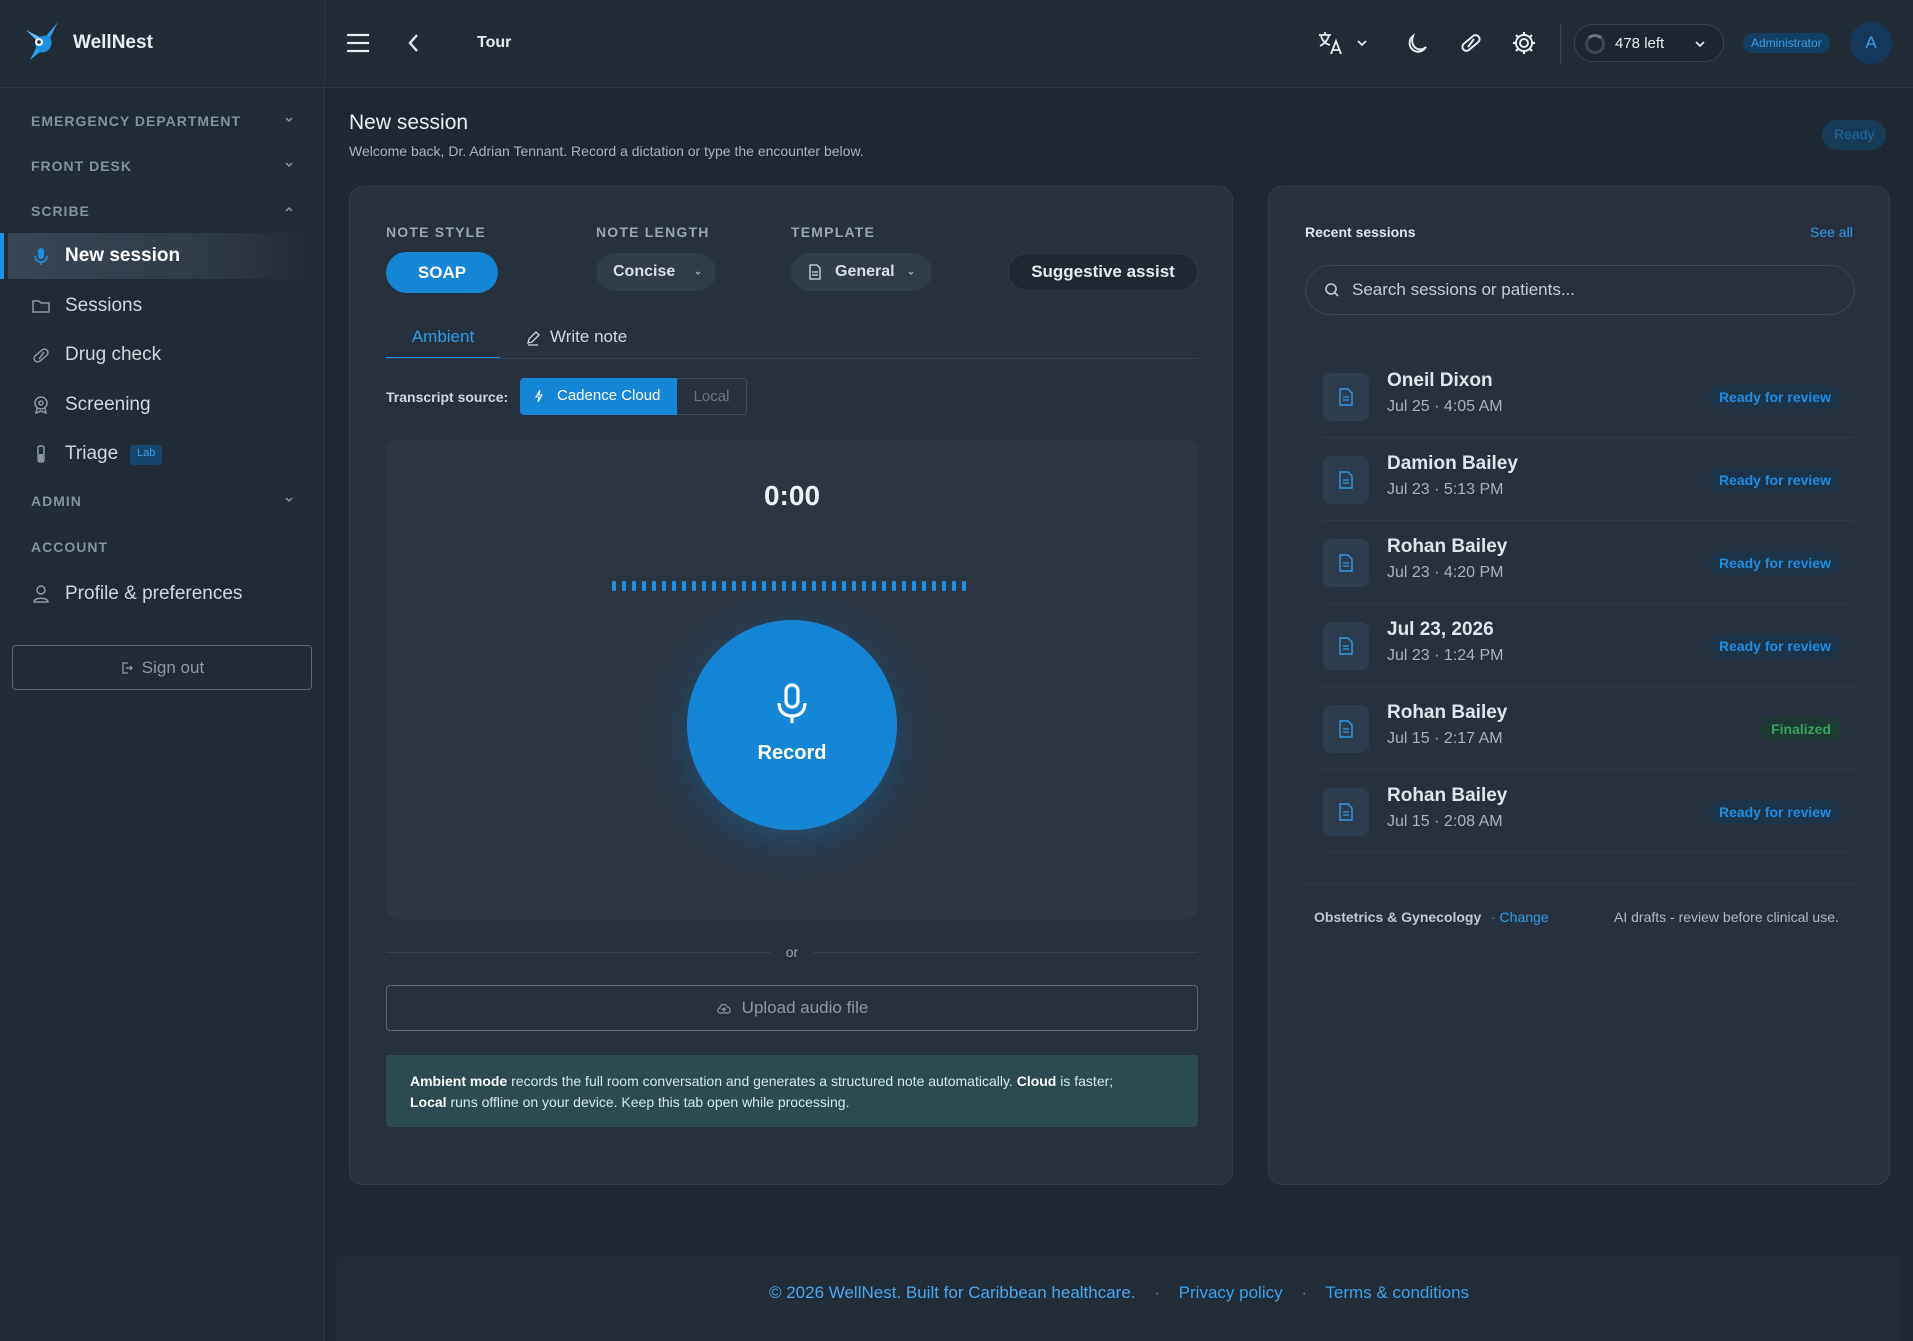 This screenshot has height=1341, width=1913. What do you see at coordinates (1801, 729) in the screenshot?
I see `session-status-badge: Finalized` at bounding box center [1801, 729].